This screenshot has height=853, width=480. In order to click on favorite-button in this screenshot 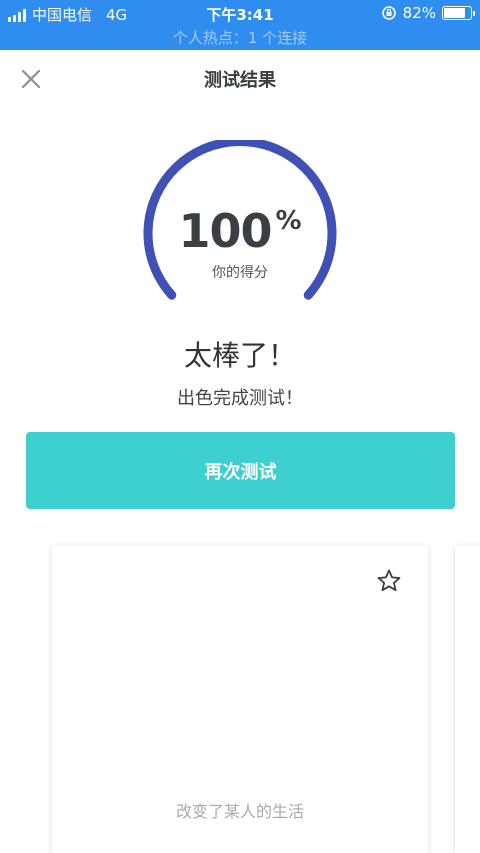, I will do `click(389, 581)`.